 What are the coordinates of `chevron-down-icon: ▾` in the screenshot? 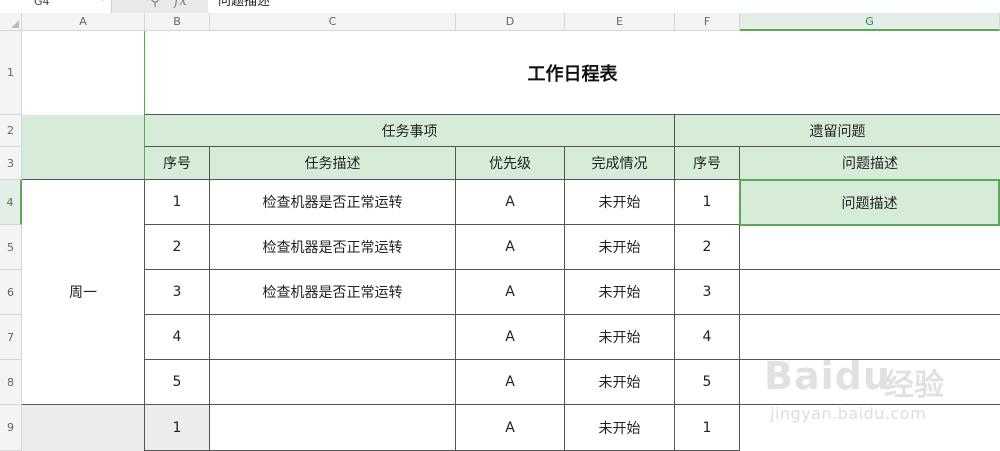 It's located at (102, 2).